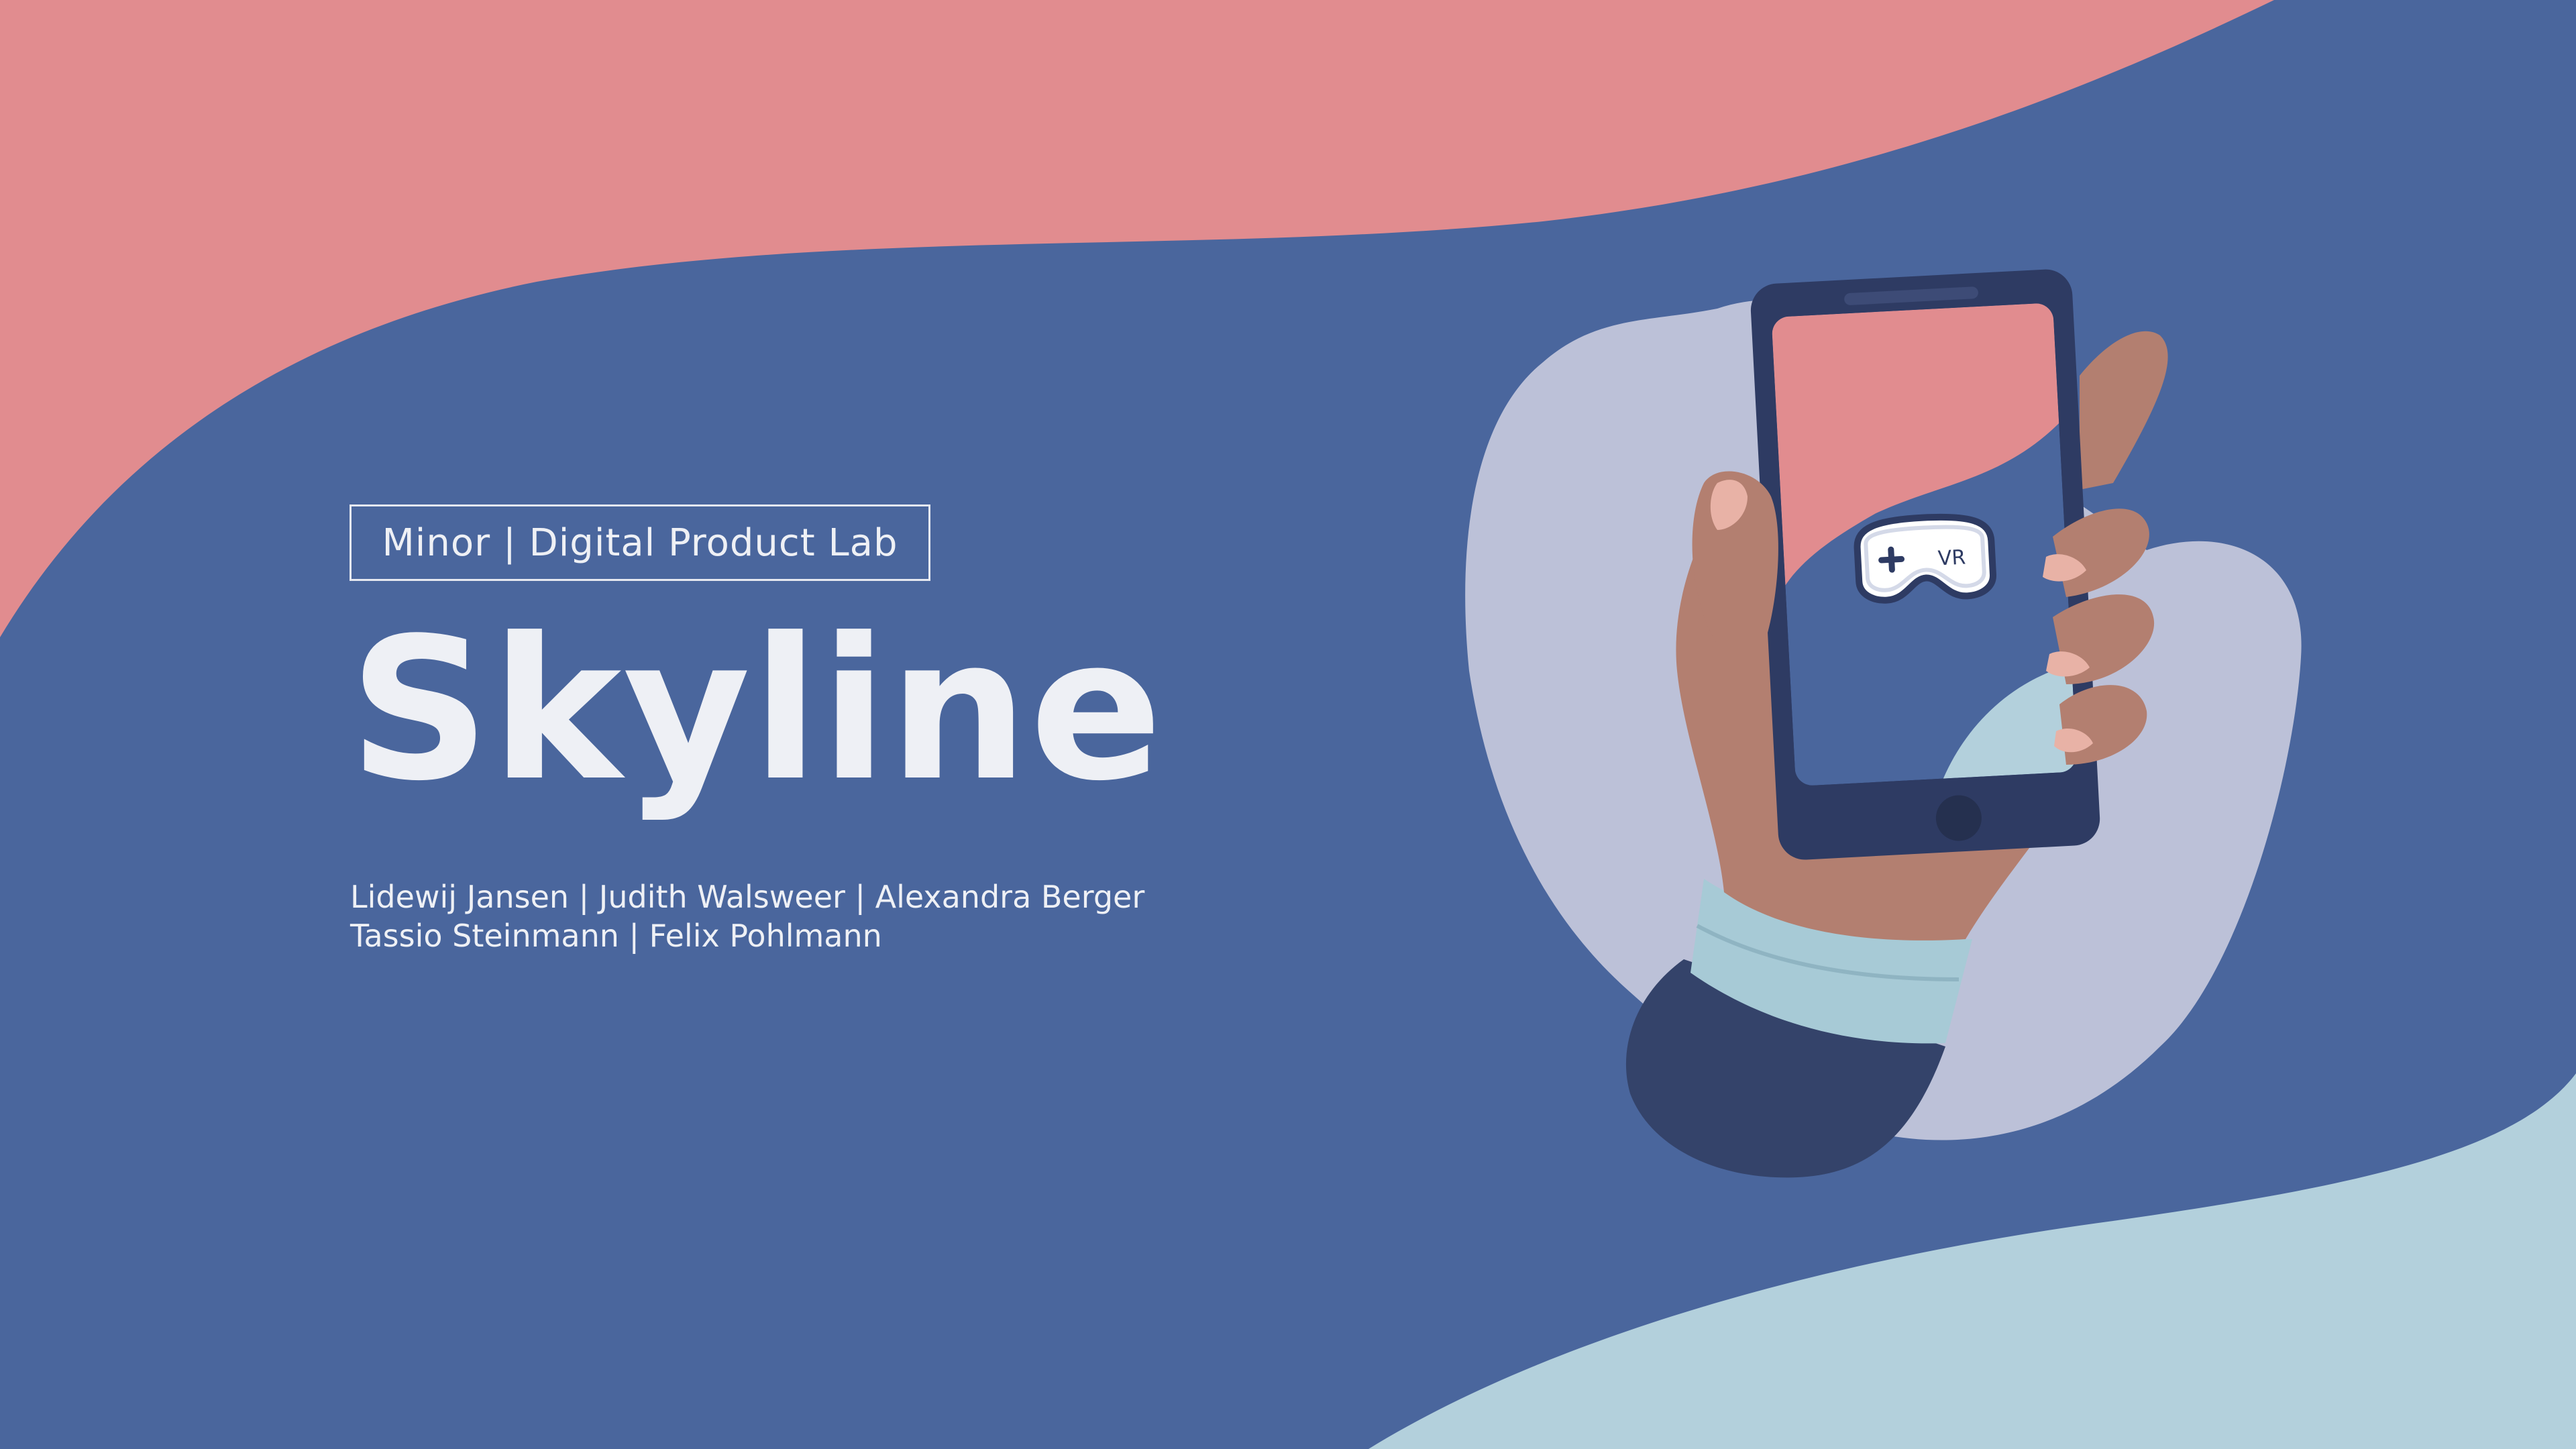 The width and height of the screenshot is (2576, 1449). I want to click on finger-top, so click(2124, 410).